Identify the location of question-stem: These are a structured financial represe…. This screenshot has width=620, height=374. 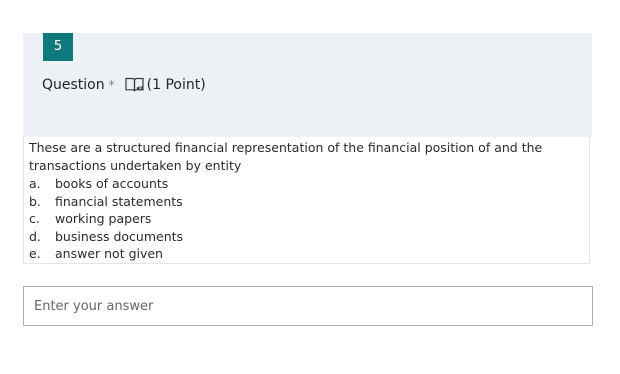
(286, 156).